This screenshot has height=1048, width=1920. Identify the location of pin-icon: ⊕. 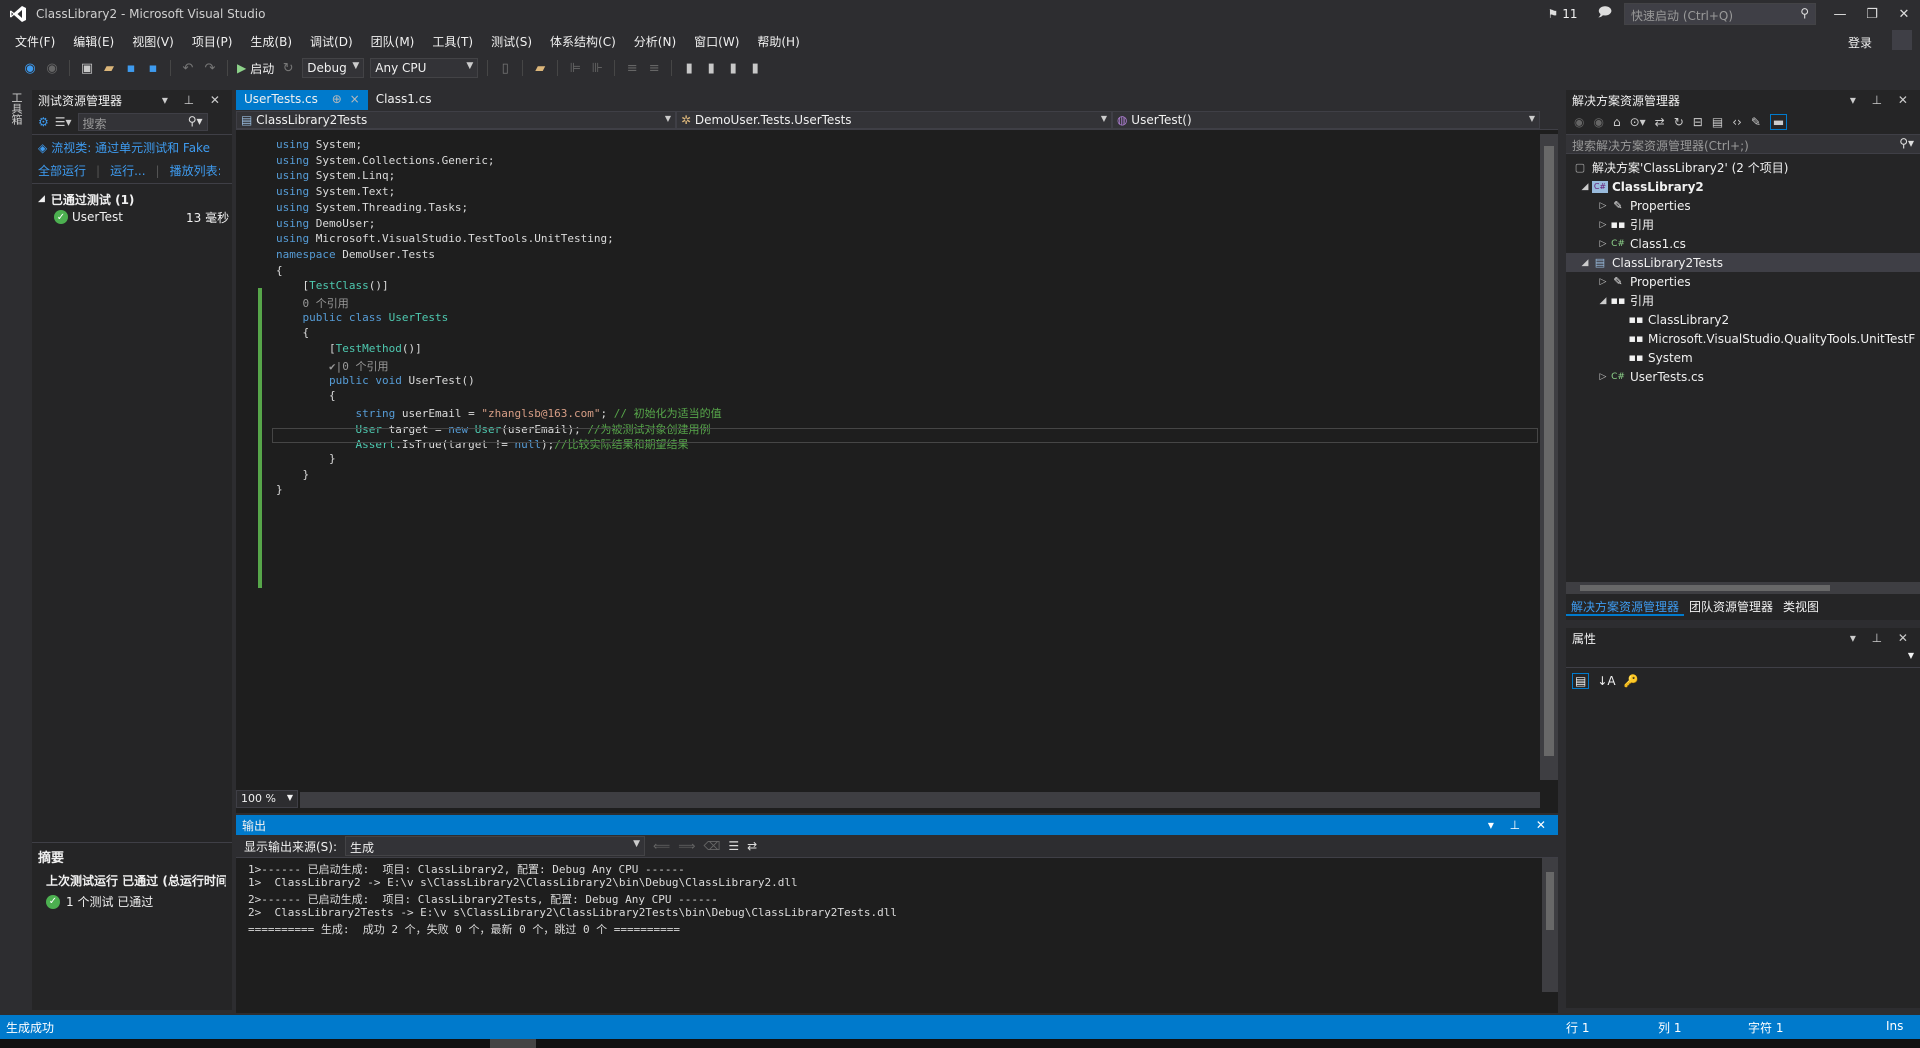
(337, 99).